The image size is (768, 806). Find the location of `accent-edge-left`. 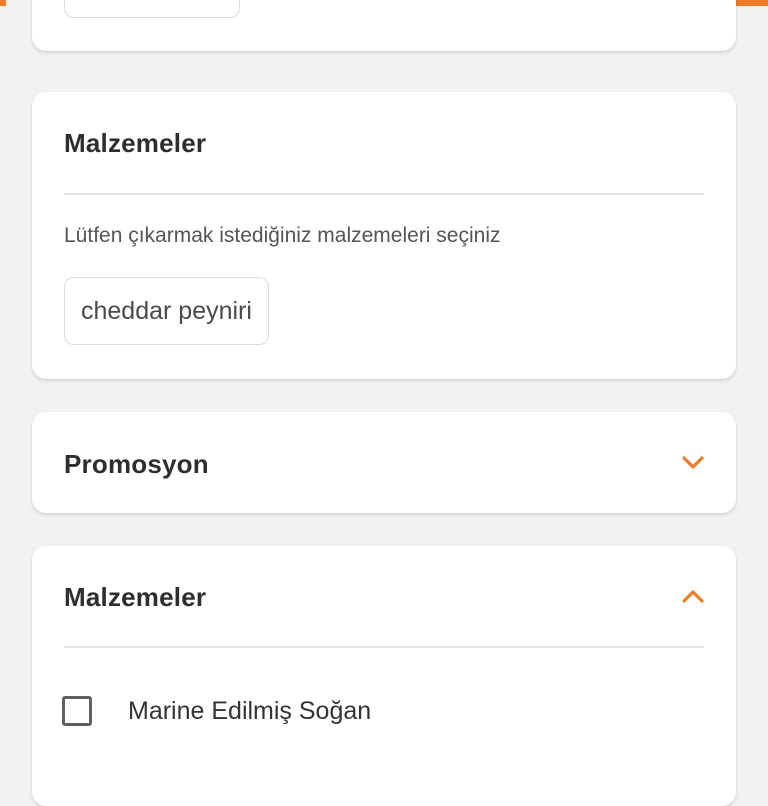

accent-edge-left is located at coordinates (3, 3).